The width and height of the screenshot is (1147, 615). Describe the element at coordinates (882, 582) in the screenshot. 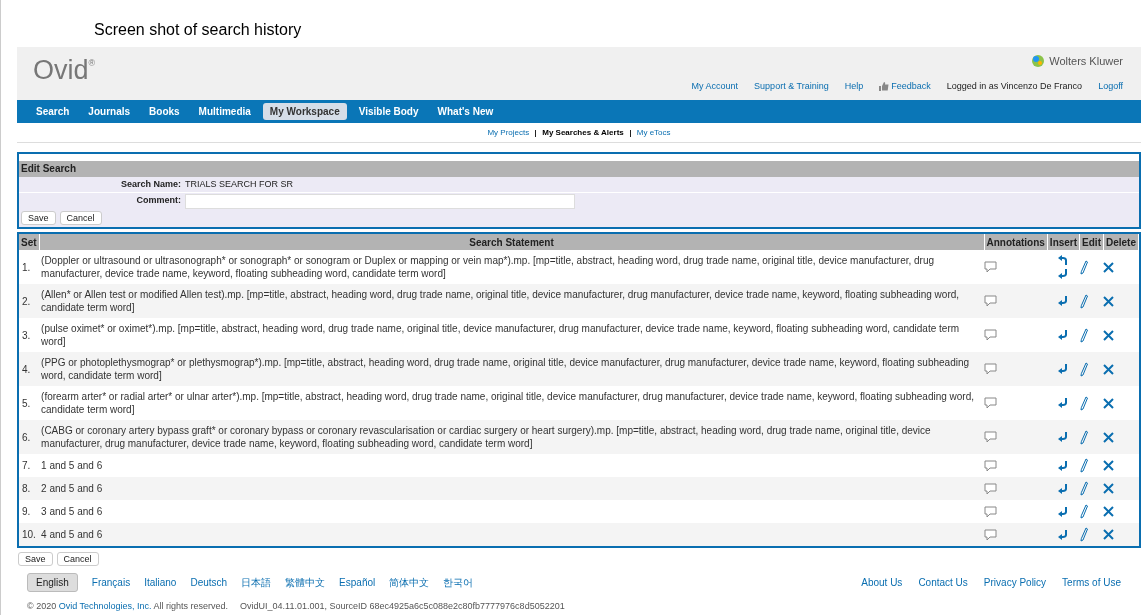

I see `footer-link: About Us` at that location.